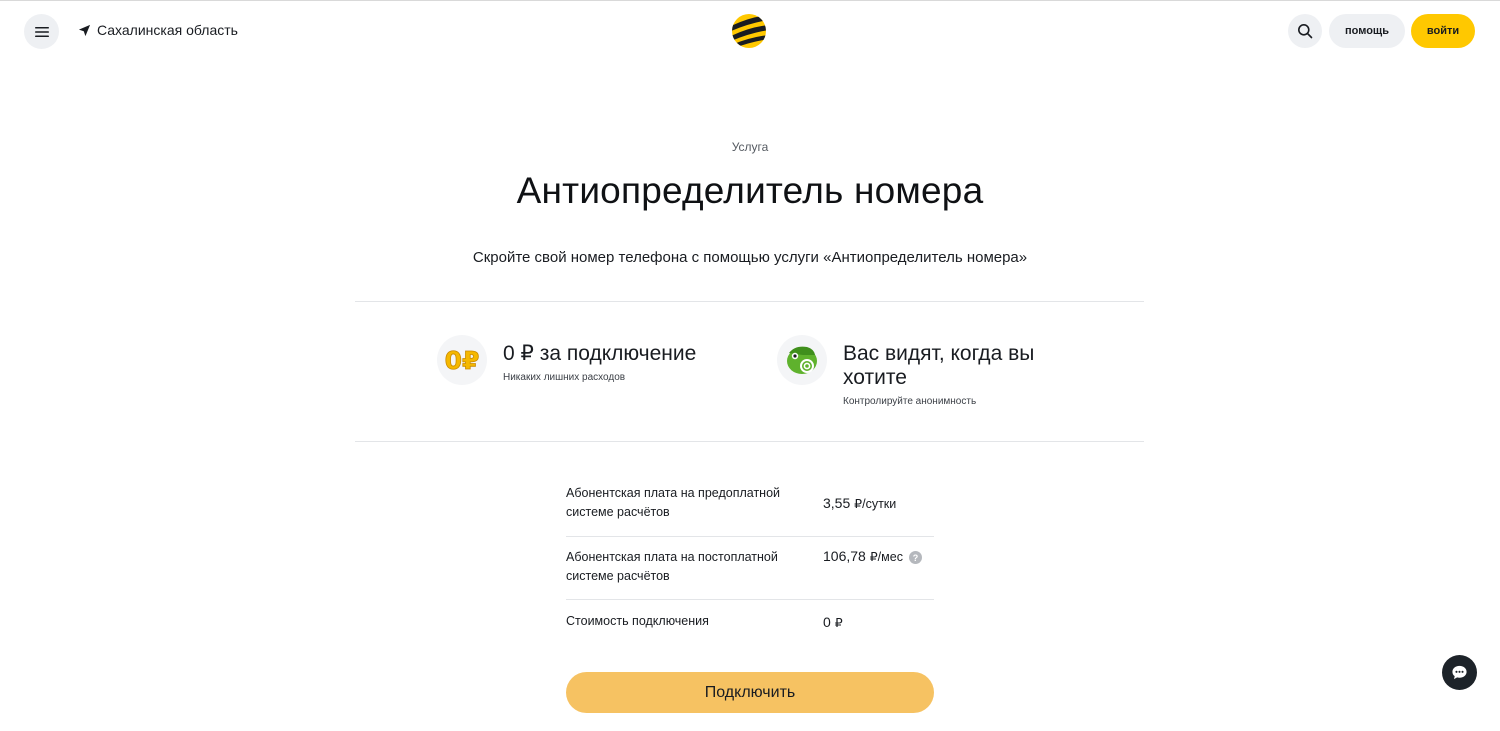  I want to click on svg-text: 0₽, so click(462, 360).